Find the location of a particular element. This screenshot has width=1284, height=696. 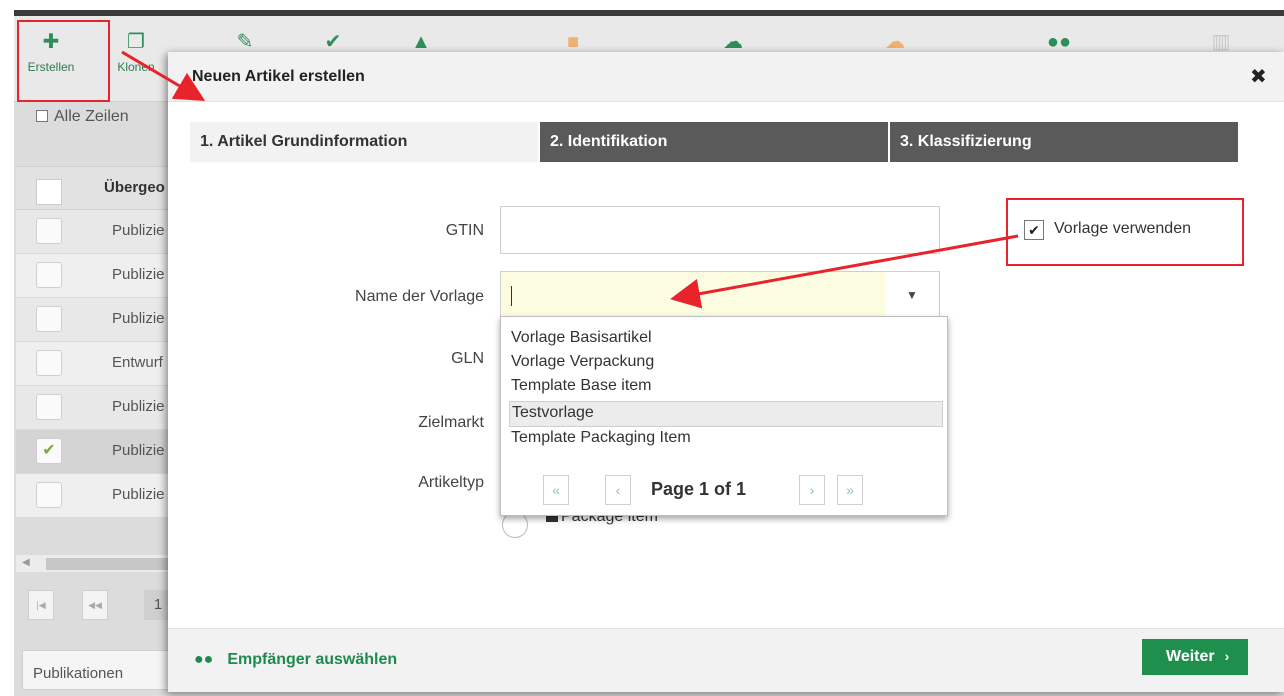

dropdown-option: Vorlage Basisartikel is located at coordinates (726, 340).